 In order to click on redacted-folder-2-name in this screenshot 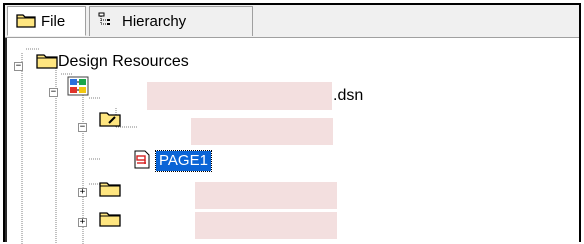, I will do `click(266, 225)`.